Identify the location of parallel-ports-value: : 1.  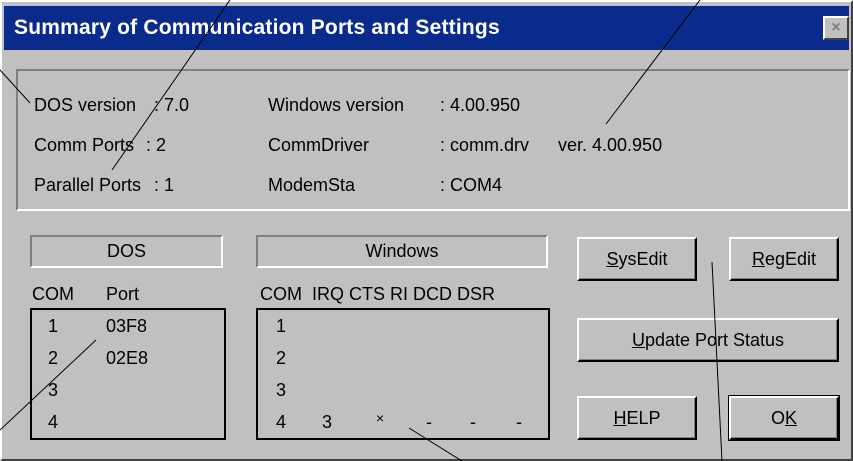
(164, 185).